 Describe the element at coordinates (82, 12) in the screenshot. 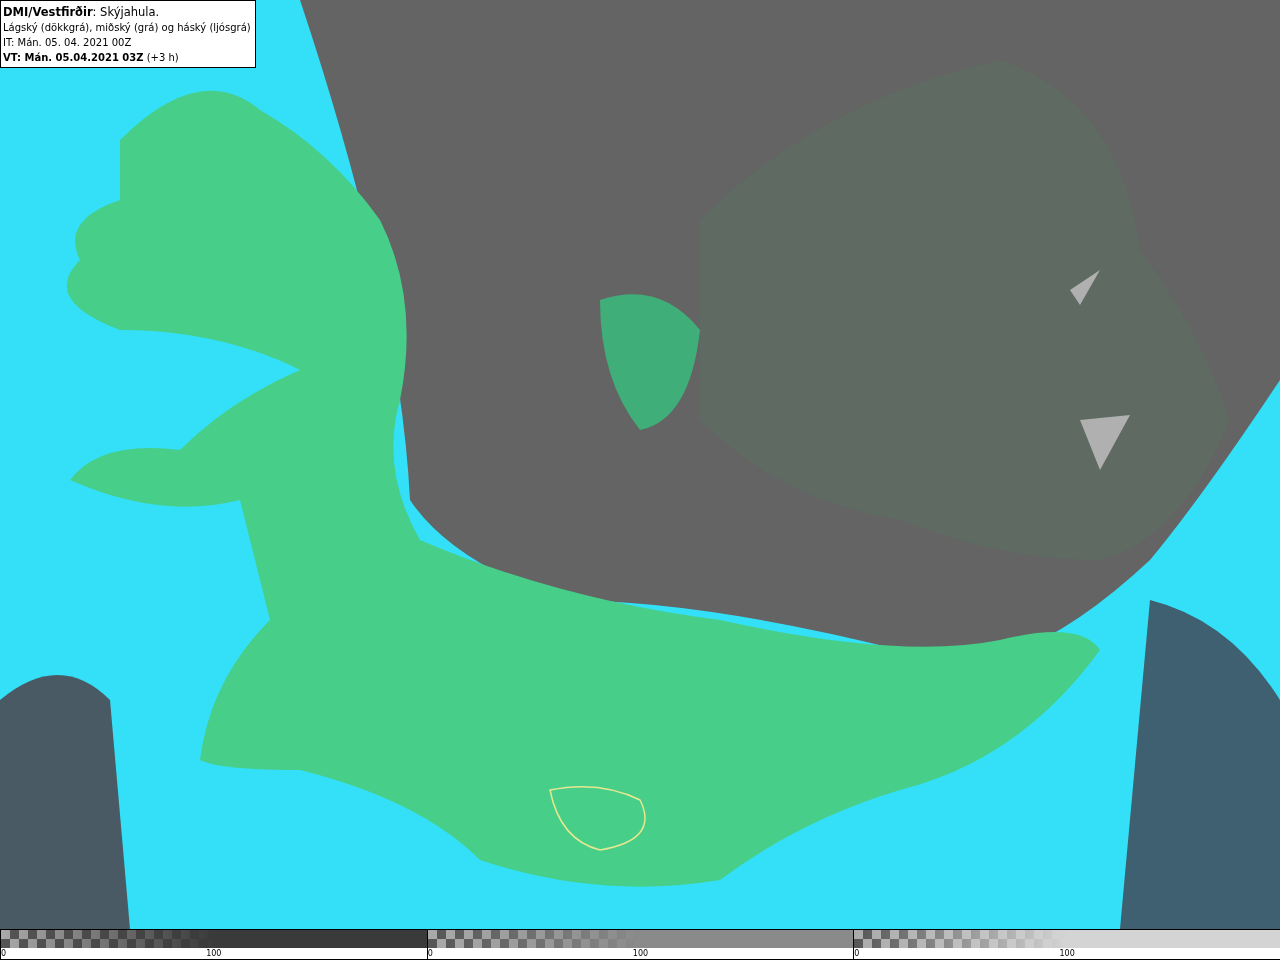

I see `legend-text: DMI/Vestfirðir: Skýjahula.` at that location.